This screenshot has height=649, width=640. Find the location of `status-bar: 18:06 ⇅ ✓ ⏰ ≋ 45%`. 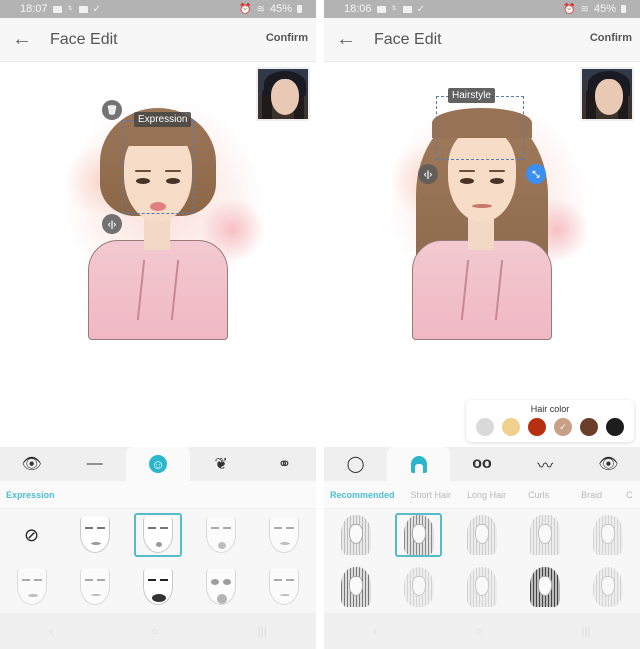

status-bar: 18:06 ⇅ ✓ ⏰ ≋ 45% is located at coordinates (482, 9).